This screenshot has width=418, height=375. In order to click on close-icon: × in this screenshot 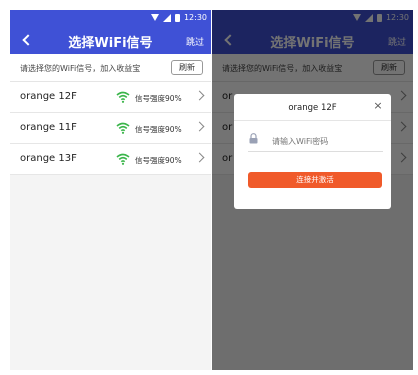, I will do `click(378, 106)`.